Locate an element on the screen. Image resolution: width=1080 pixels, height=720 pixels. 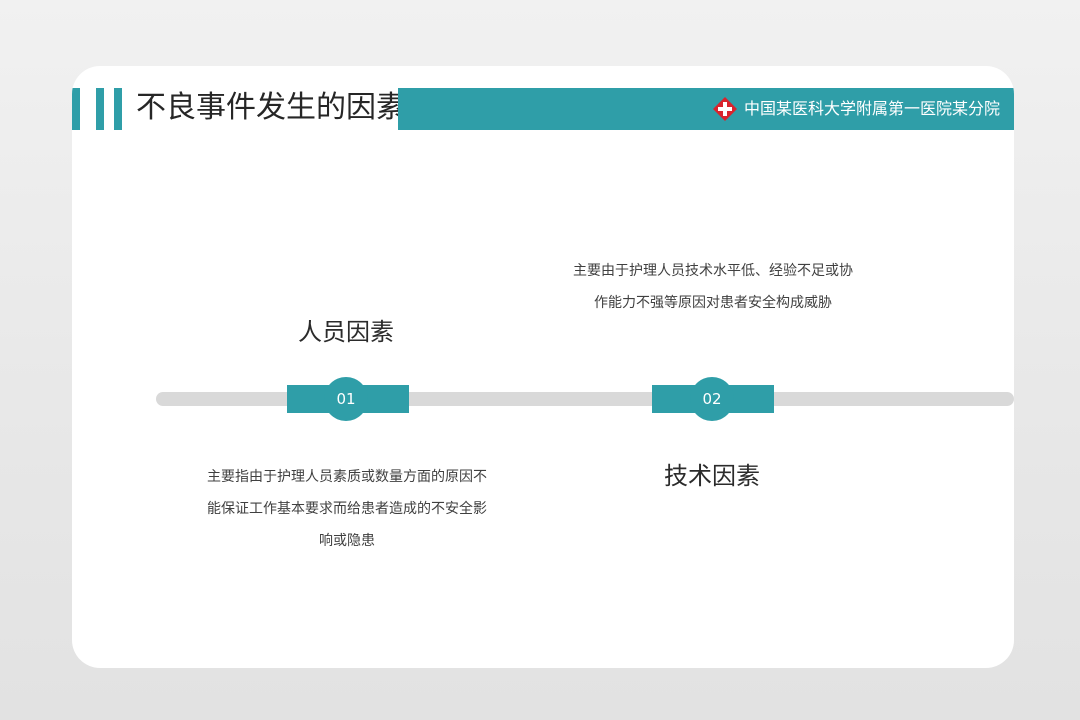
timeline-track is located at coordinates (585, 399).